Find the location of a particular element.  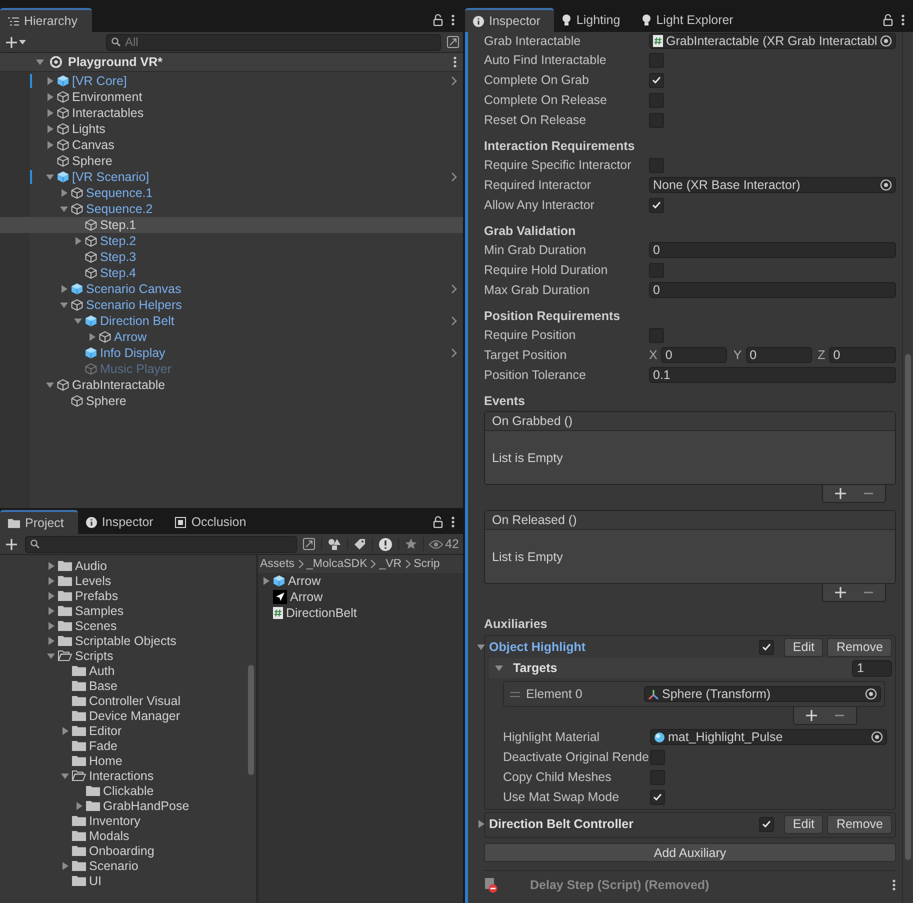

add-element-button is located at coordinates (840, 592).